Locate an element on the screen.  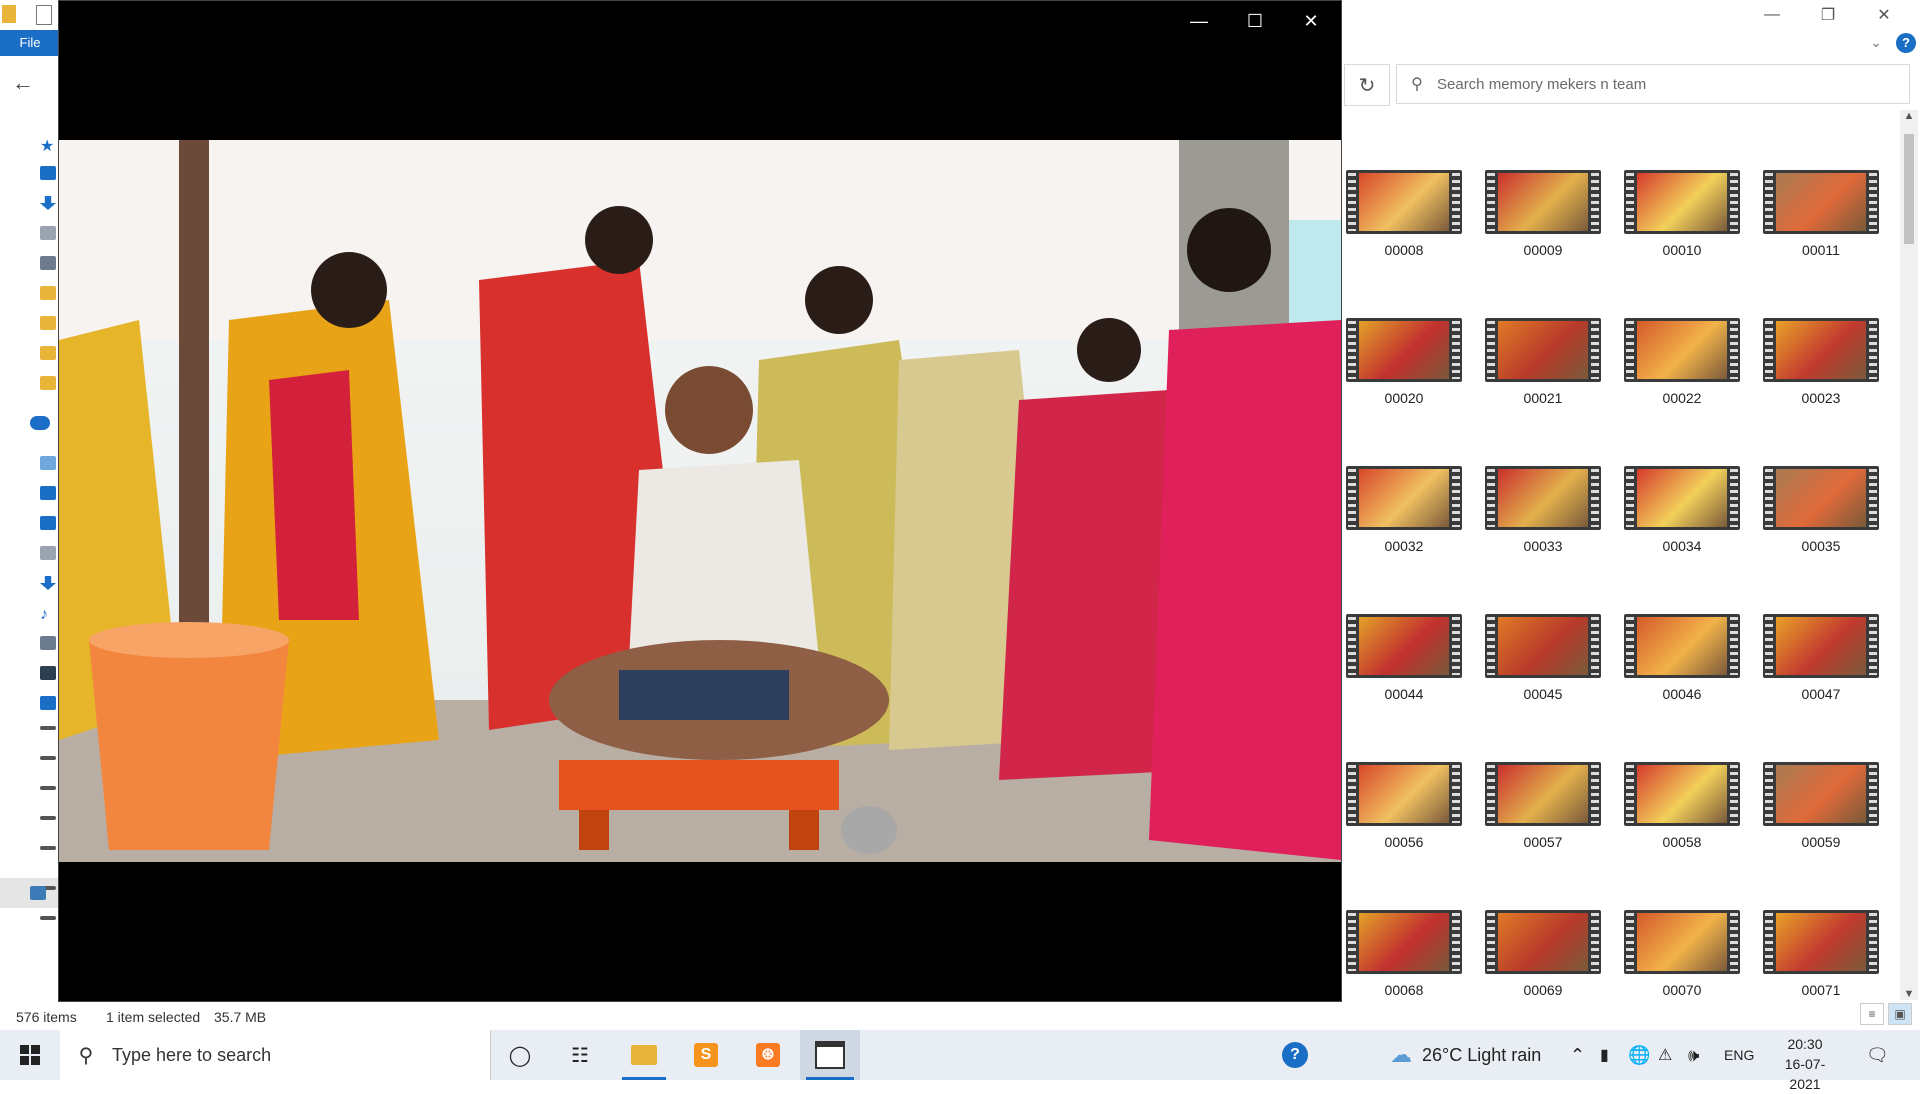
refresh-button: ↻ is located at coordinates (1367, 85).